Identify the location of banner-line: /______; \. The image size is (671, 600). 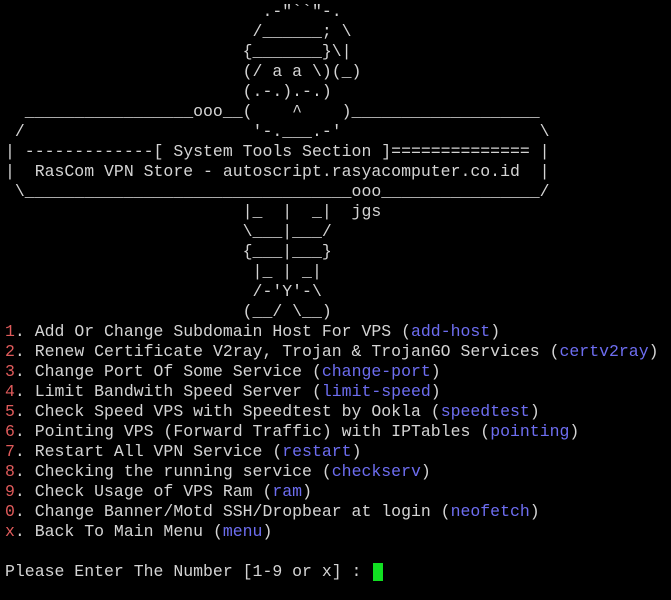
(178, 31).